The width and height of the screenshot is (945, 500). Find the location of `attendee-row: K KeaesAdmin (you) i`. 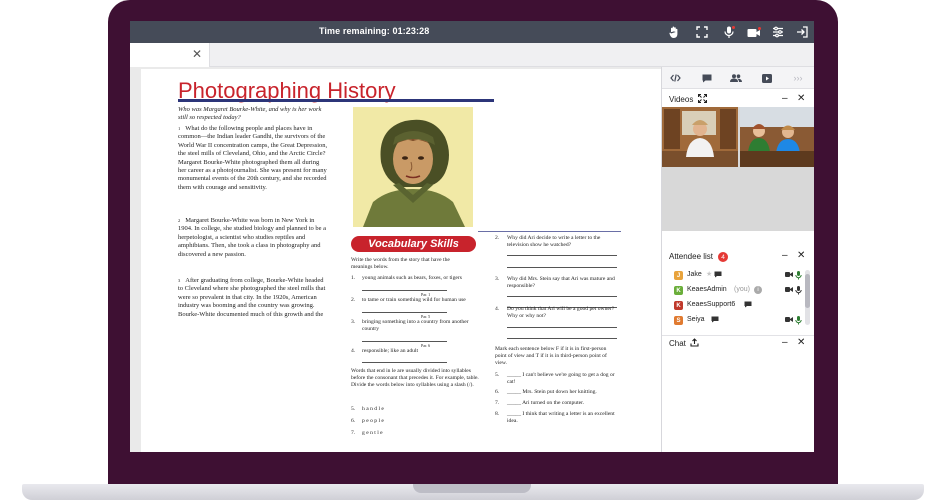

attendee-row: K KeaesAdmin (you) i is located at coordinates (739, 291).